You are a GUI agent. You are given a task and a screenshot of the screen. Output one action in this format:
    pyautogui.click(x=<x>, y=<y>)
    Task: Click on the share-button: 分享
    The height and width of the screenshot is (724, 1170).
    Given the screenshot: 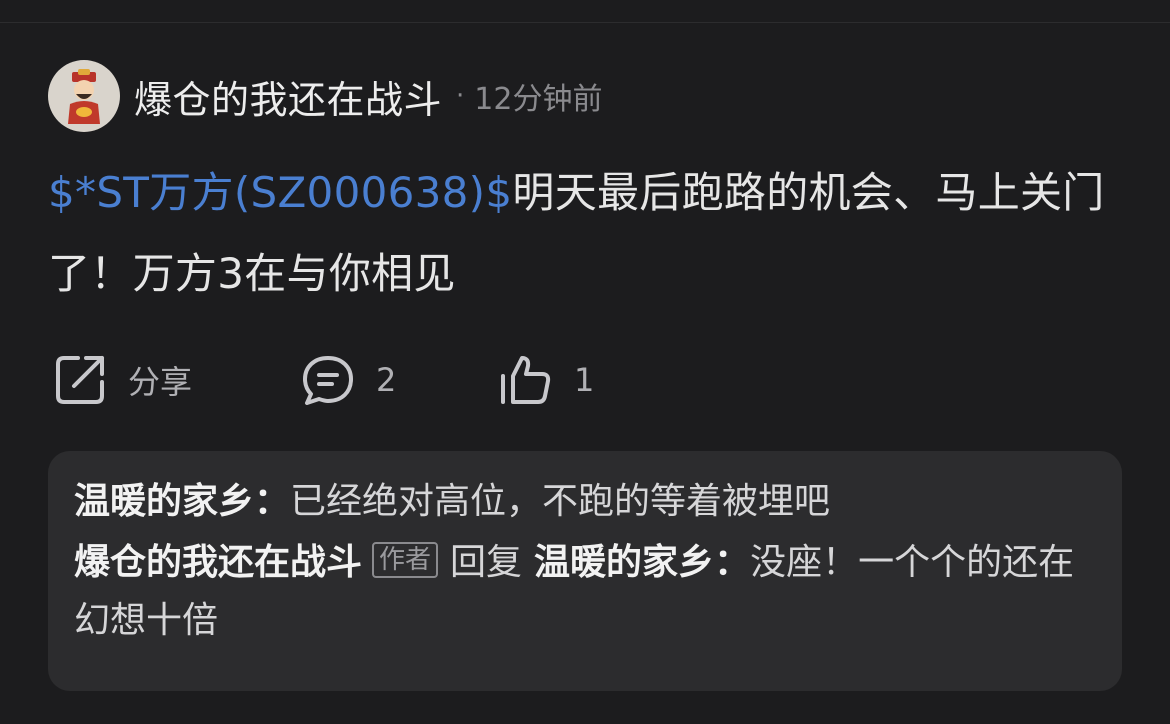 What is the action you would take?
    pyautogui.click(x=122, y=380)
    